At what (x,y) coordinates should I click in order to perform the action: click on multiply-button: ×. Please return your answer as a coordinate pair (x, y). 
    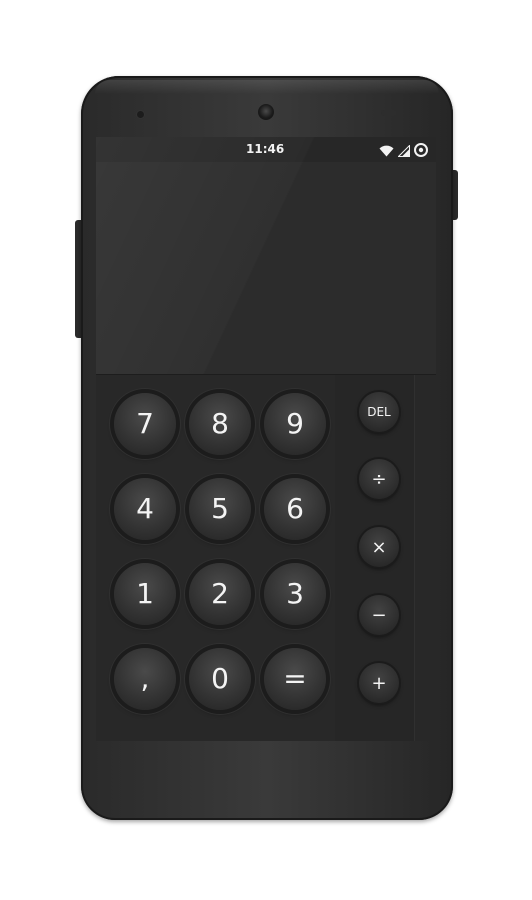
    Looking at the image, I should click on (379, 547).